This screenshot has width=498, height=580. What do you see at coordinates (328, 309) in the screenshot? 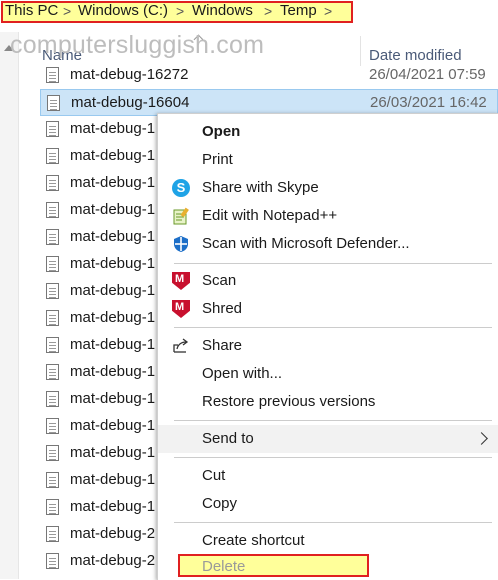
I see `menu-item-shred: Shred` at bounding box center [328, 309].